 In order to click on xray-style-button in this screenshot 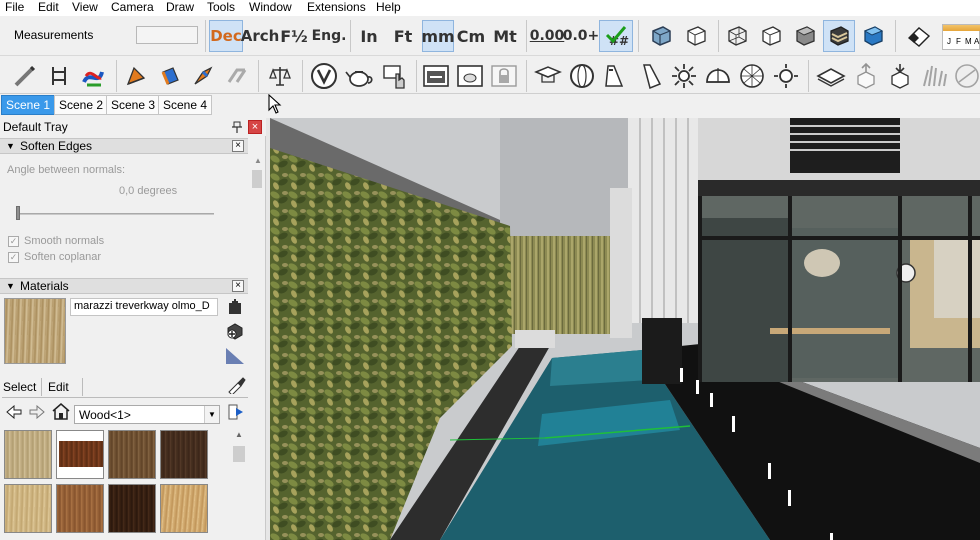, I will do `click(661, 36)`.